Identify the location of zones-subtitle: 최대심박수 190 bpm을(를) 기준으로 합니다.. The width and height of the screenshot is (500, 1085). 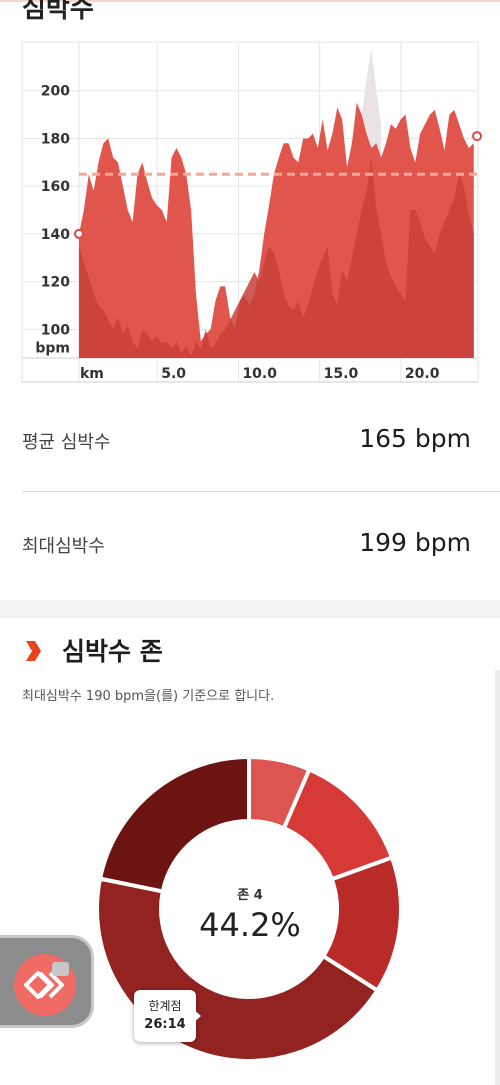
(148, 696).